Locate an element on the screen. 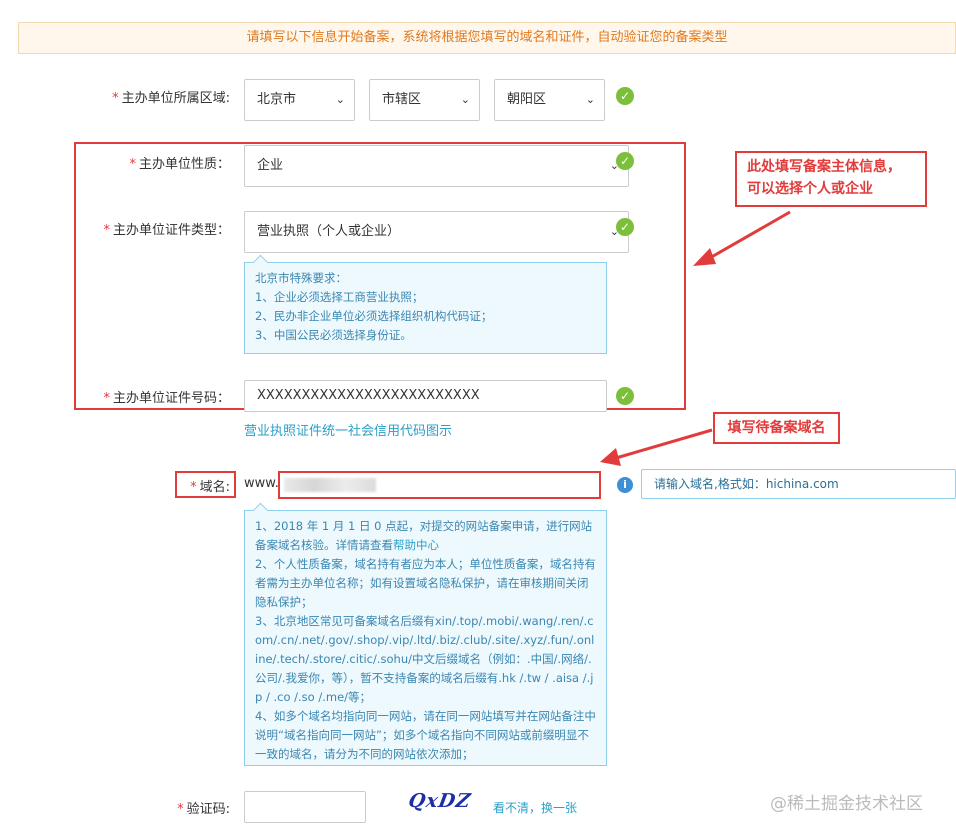  annotation-arrows is located at coordinates (695, 338).